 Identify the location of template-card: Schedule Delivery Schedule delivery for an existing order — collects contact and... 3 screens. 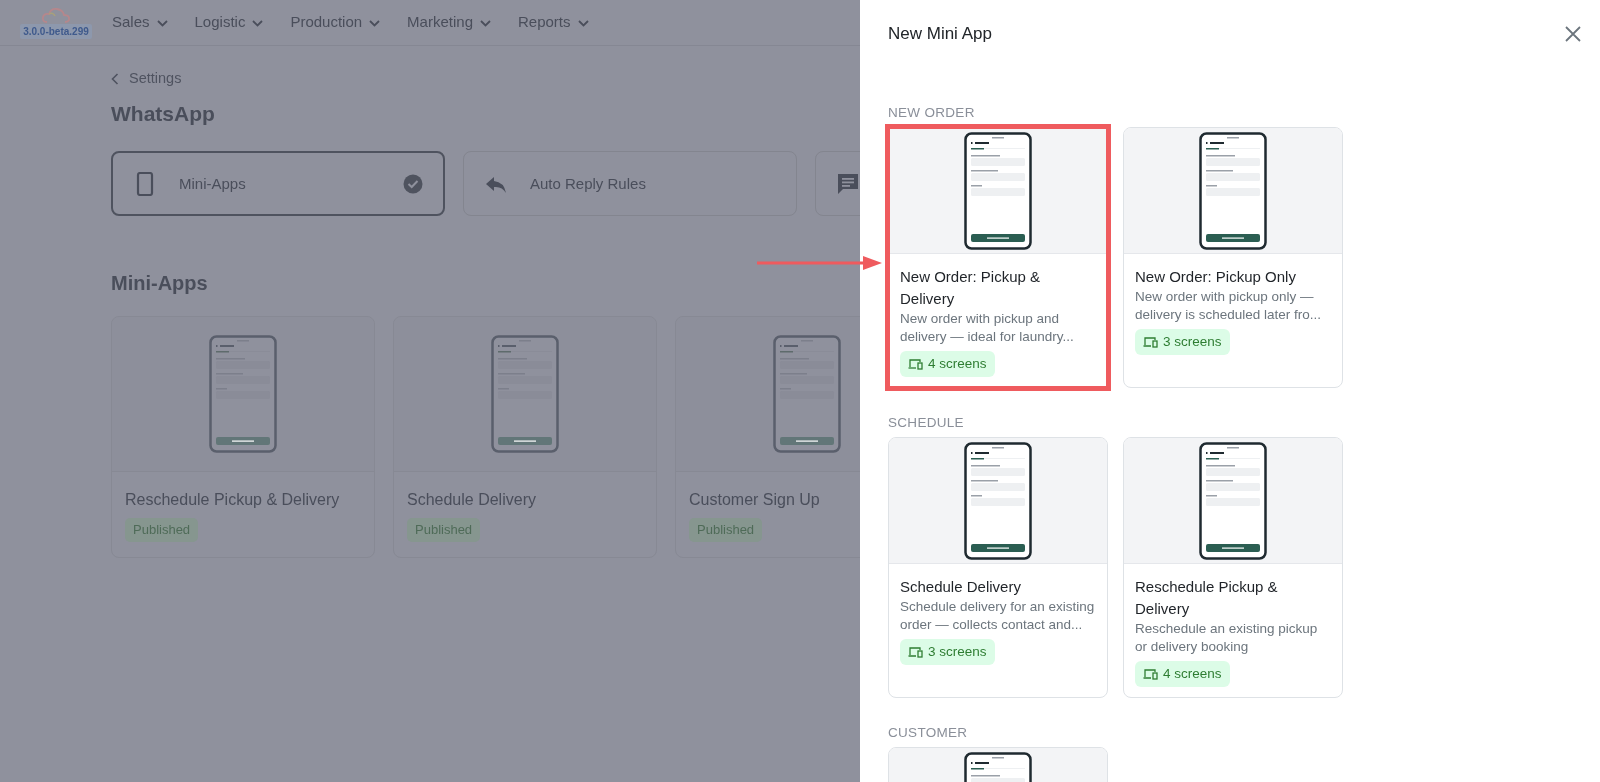
(998, 567).